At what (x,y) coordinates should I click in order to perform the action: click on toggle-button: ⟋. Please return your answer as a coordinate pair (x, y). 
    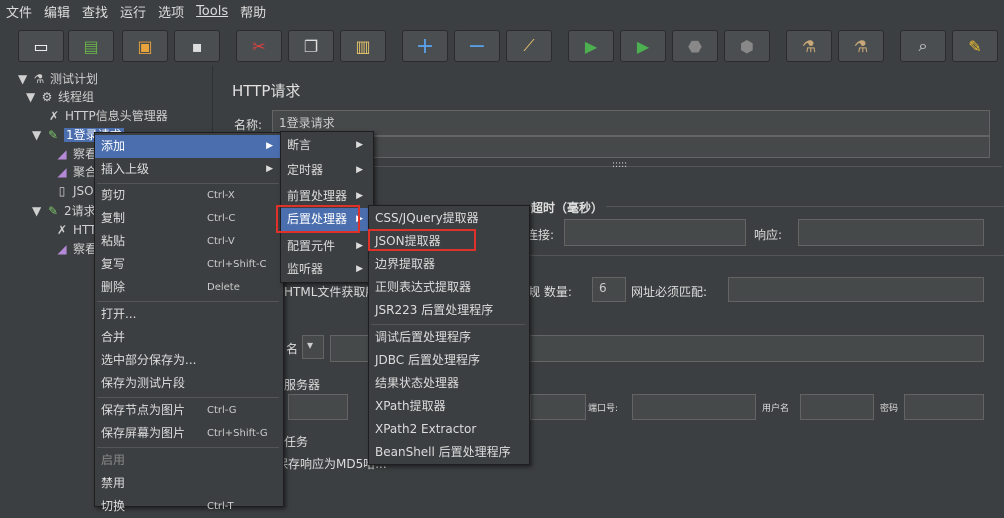
    Looking at the image, I should click on (529, 46).